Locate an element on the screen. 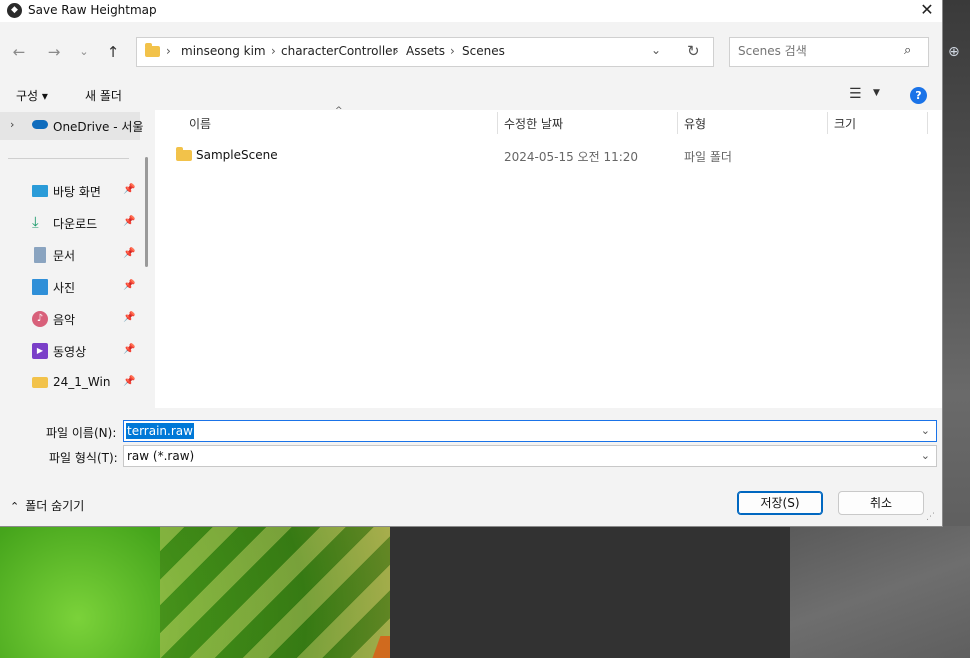  breadcrumb-project: characterController is located at coordinates (339, 51).